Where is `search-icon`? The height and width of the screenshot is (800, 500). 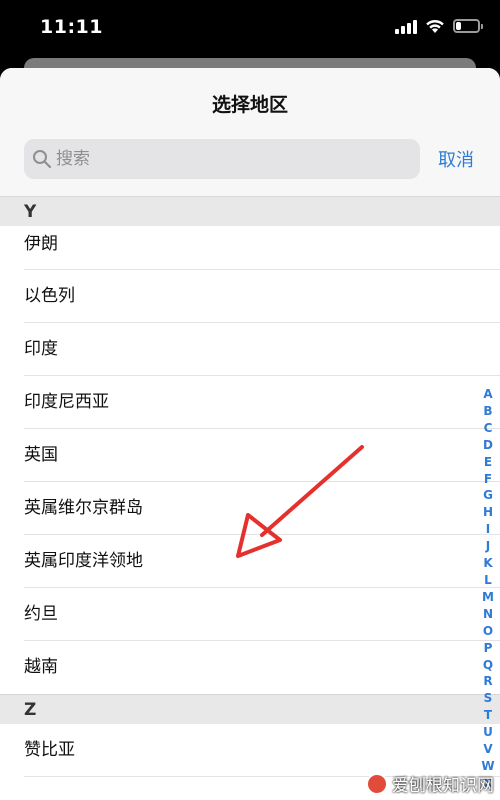
search-icon is located at coordinates (42, 159).